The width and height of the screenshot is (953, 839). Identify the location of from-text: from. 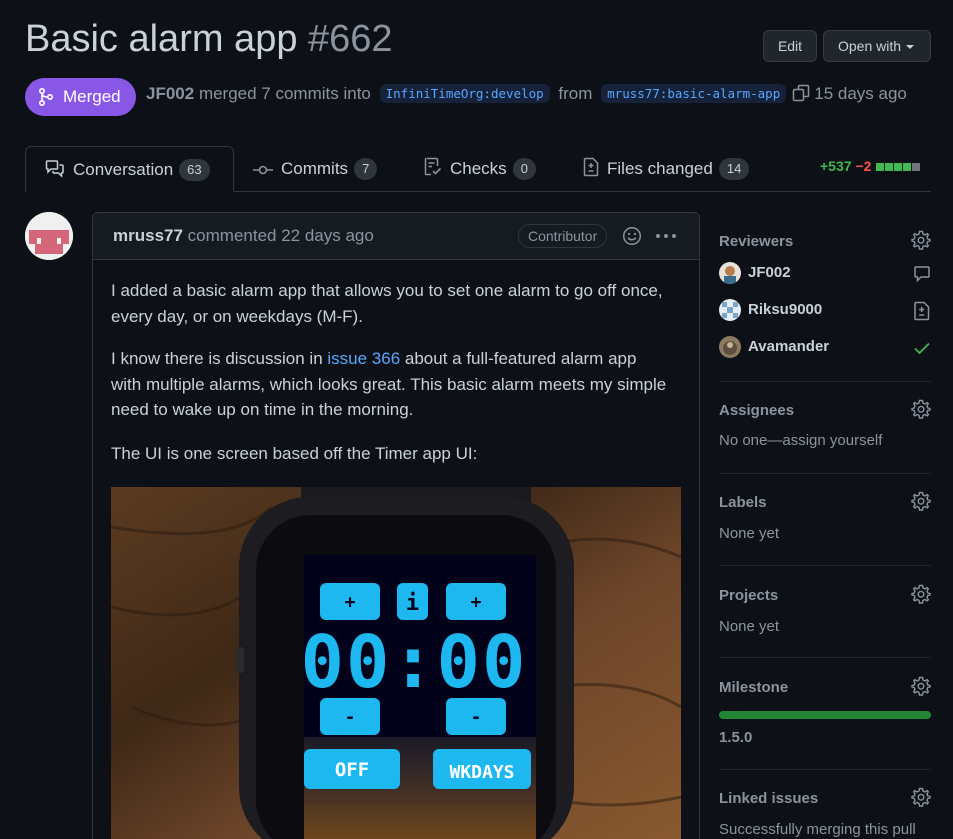
(575, 93).